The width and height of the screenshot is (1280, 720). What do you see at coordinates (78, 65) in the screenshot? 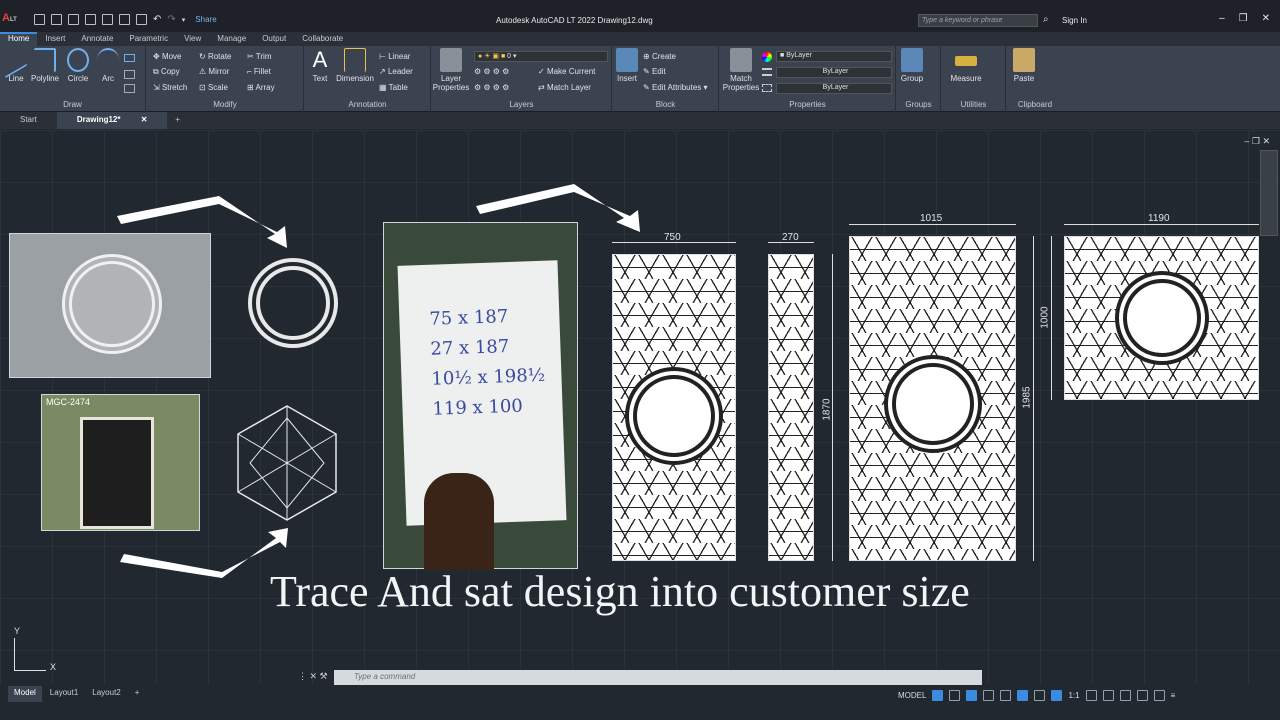
I see `circle-button: Circle` at bounding box center [78, 65].